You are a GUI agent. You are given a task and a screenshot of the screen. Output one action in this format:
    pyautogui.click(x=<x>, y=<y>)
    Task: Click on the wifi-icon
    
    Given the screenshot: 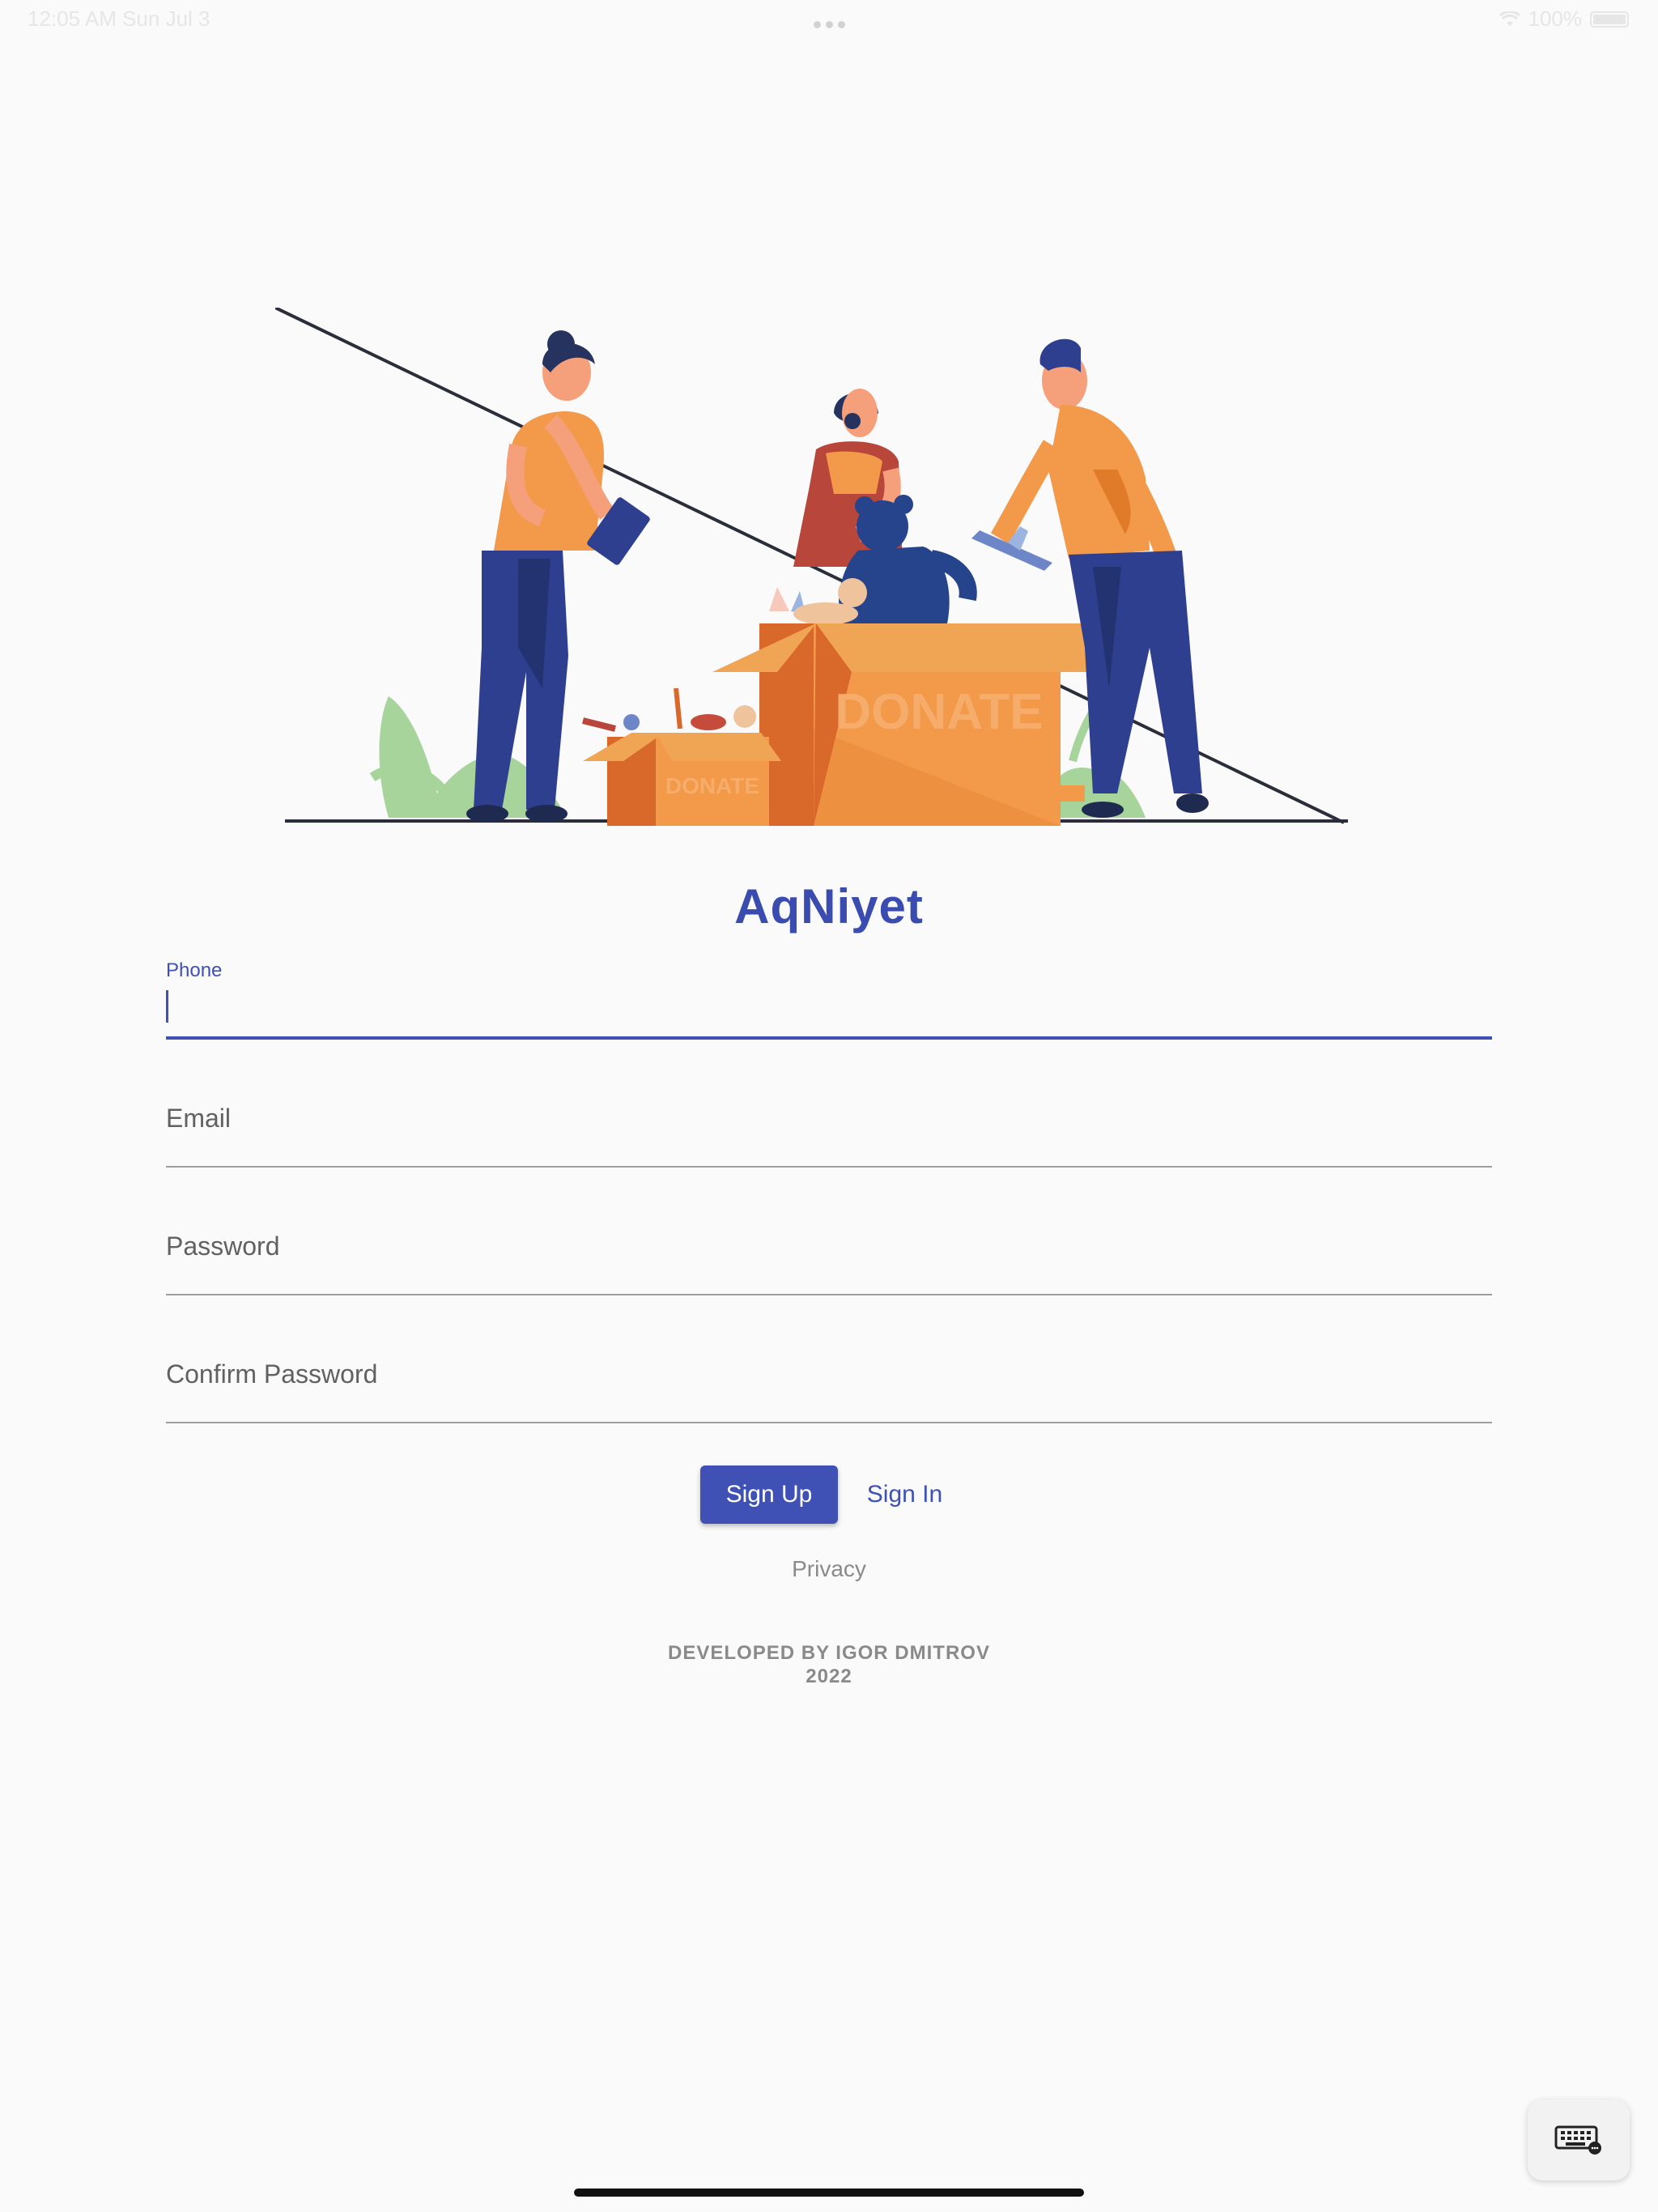 What is the action you would take?
    pyautogui.click(x=1509, y=19)
    